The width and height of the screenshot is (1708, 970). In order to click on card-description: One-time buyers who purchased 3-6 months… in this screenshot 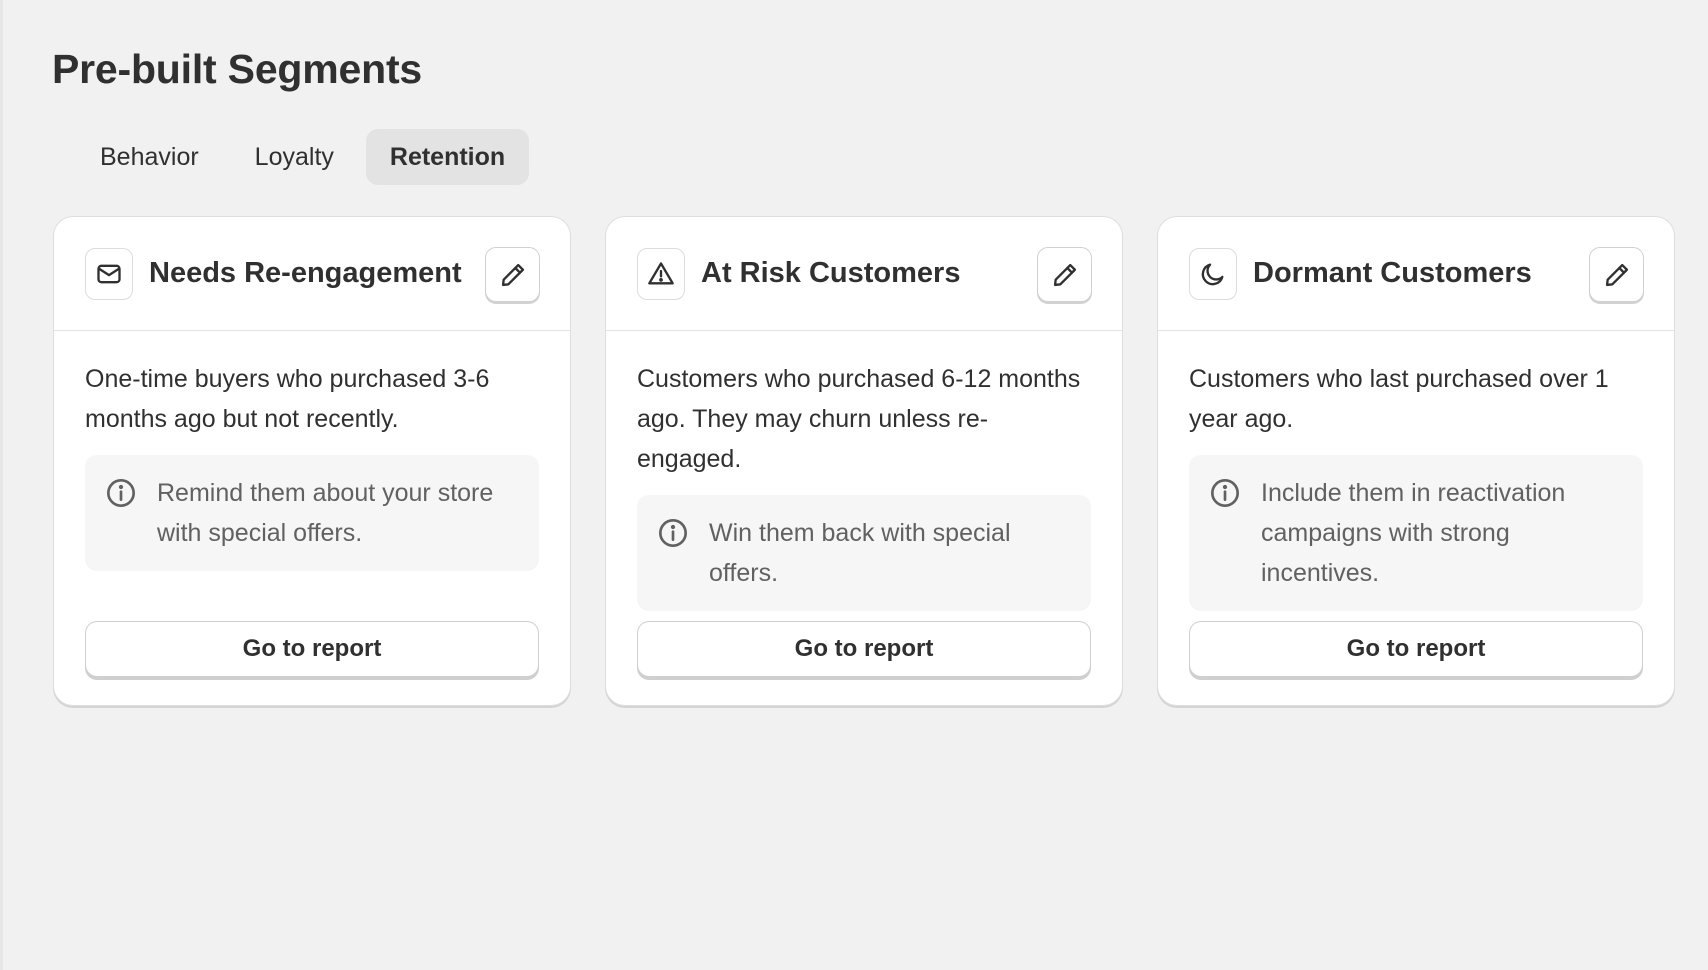, I will do `click(287, 399)`.